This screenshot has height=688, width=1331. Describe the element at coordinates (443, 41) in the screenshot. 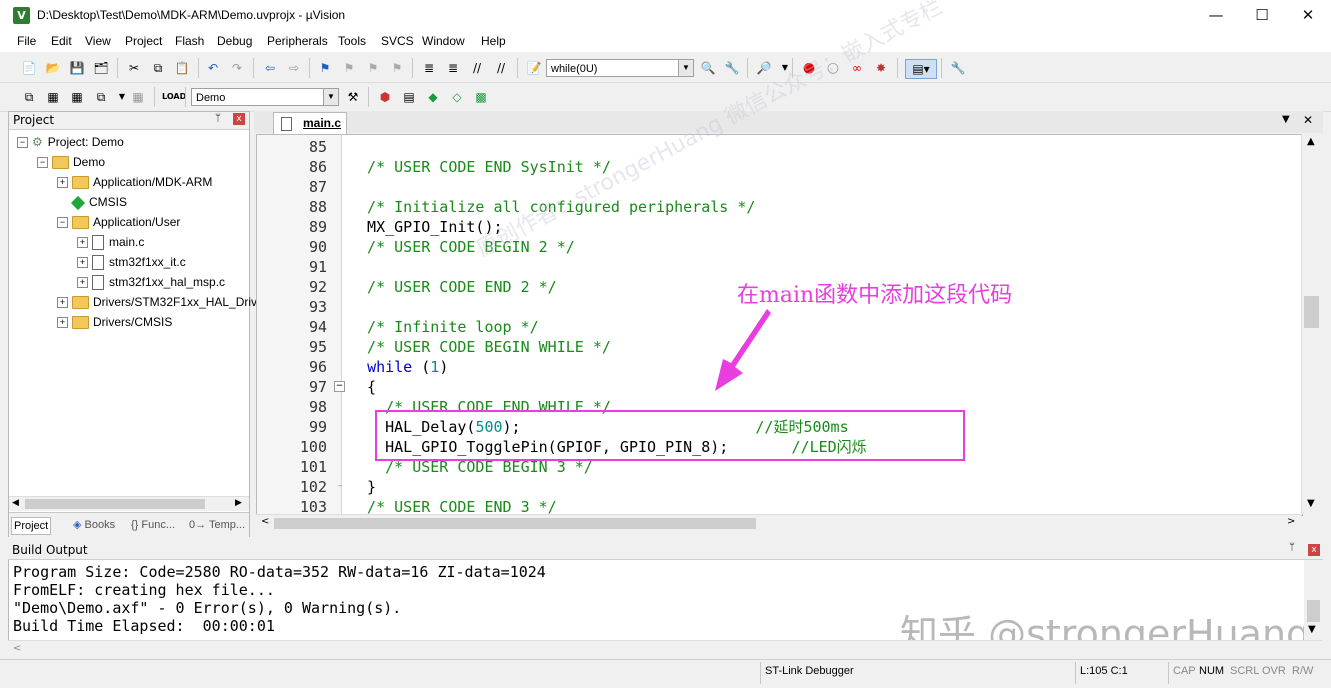

I see `menu-window: Window` at that location.